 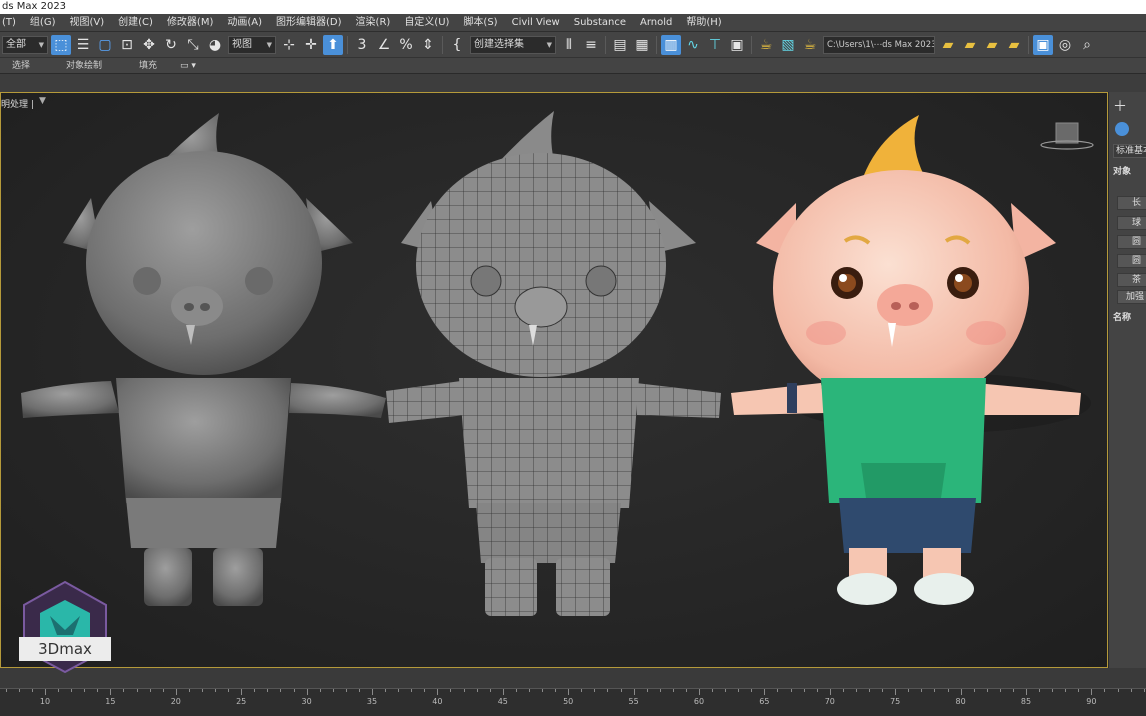 What do you see at coordinates (457, 45) in the screenshot?
I see `edit-named-selection-icon: {` at bounding box center [457, 45].